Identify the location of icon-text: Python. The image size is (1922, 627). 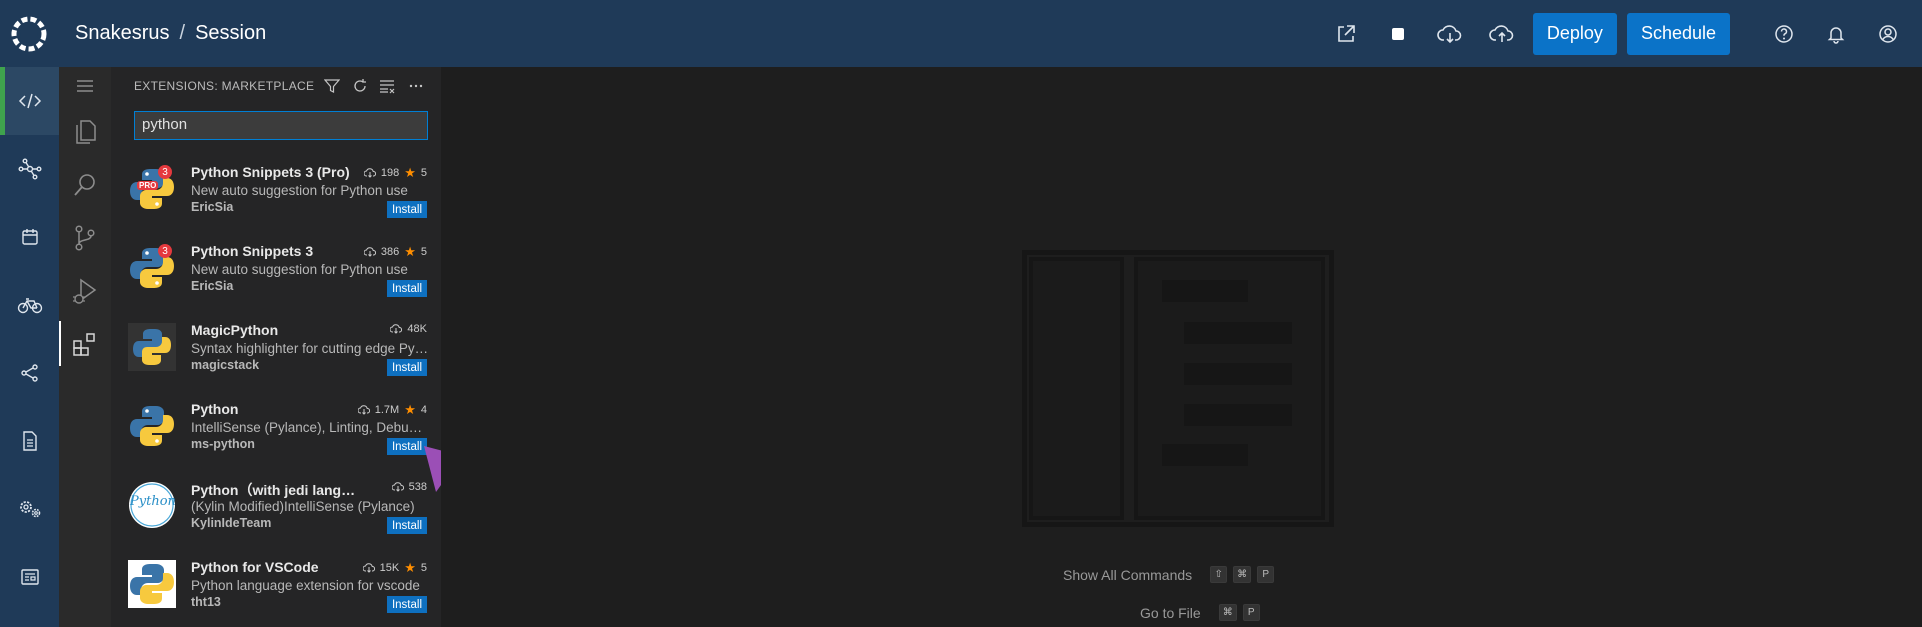
(153, 501).